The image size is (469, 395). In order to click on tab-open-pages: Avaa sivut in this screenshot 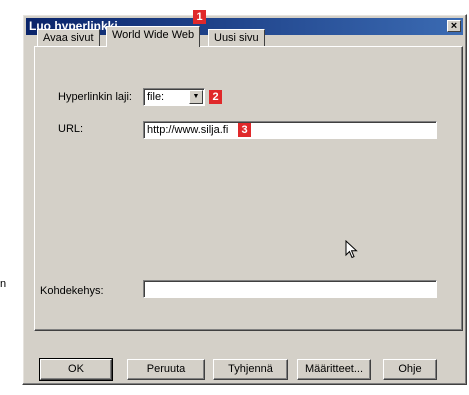, I will do `click(68, 38)`.